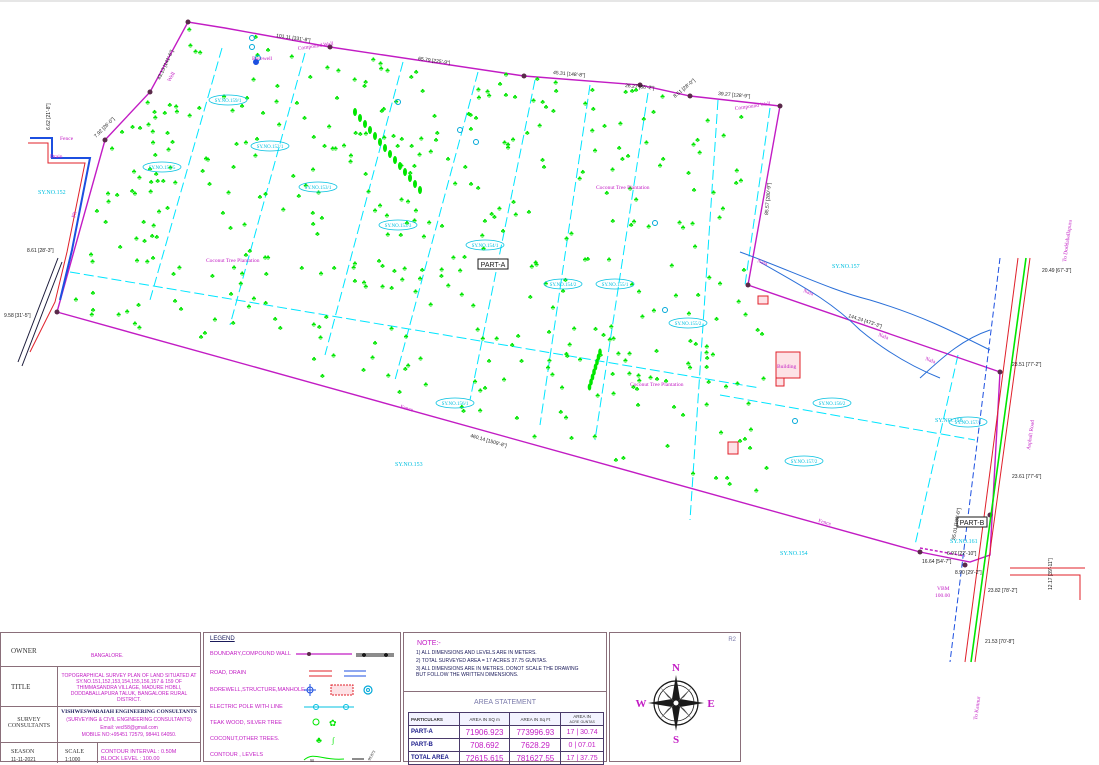  Describe the element at coordinates (535, 719) in the screenshot. I see `header-sqft: AREA IN Sq Ft` at that location.